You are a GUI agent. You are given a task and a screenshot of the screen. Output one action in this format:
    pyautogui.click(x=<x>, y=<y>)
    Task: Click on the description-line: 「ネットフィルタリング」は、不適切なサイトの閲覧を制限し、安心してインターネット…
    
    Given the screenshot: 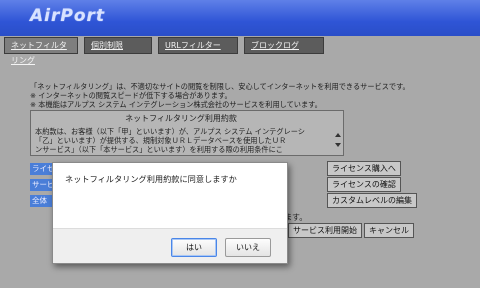 What is the action you would take?
    pyautogui.click(x=220, y=86)
    